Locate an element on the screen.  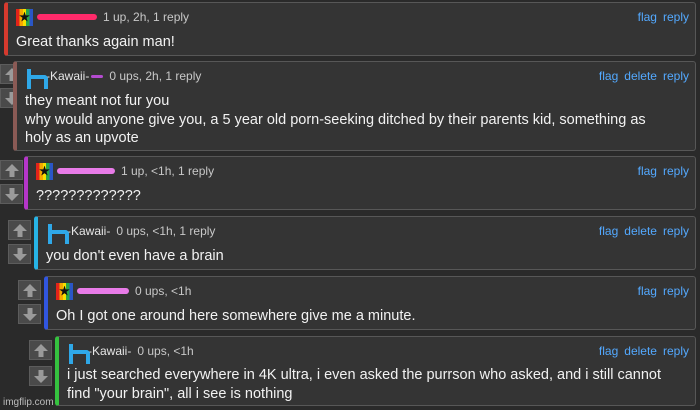
comment-6-header: -Kawaii- 0 ups, <1h flag delete reply is located at coordinates (378, 353).